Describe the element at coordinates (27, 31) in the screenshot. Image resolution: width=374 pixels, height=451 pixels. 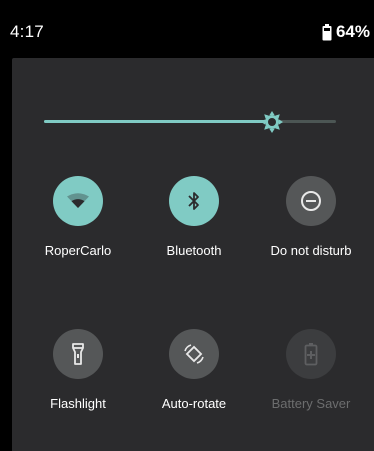
I see `status-time: 4:17` at that location.